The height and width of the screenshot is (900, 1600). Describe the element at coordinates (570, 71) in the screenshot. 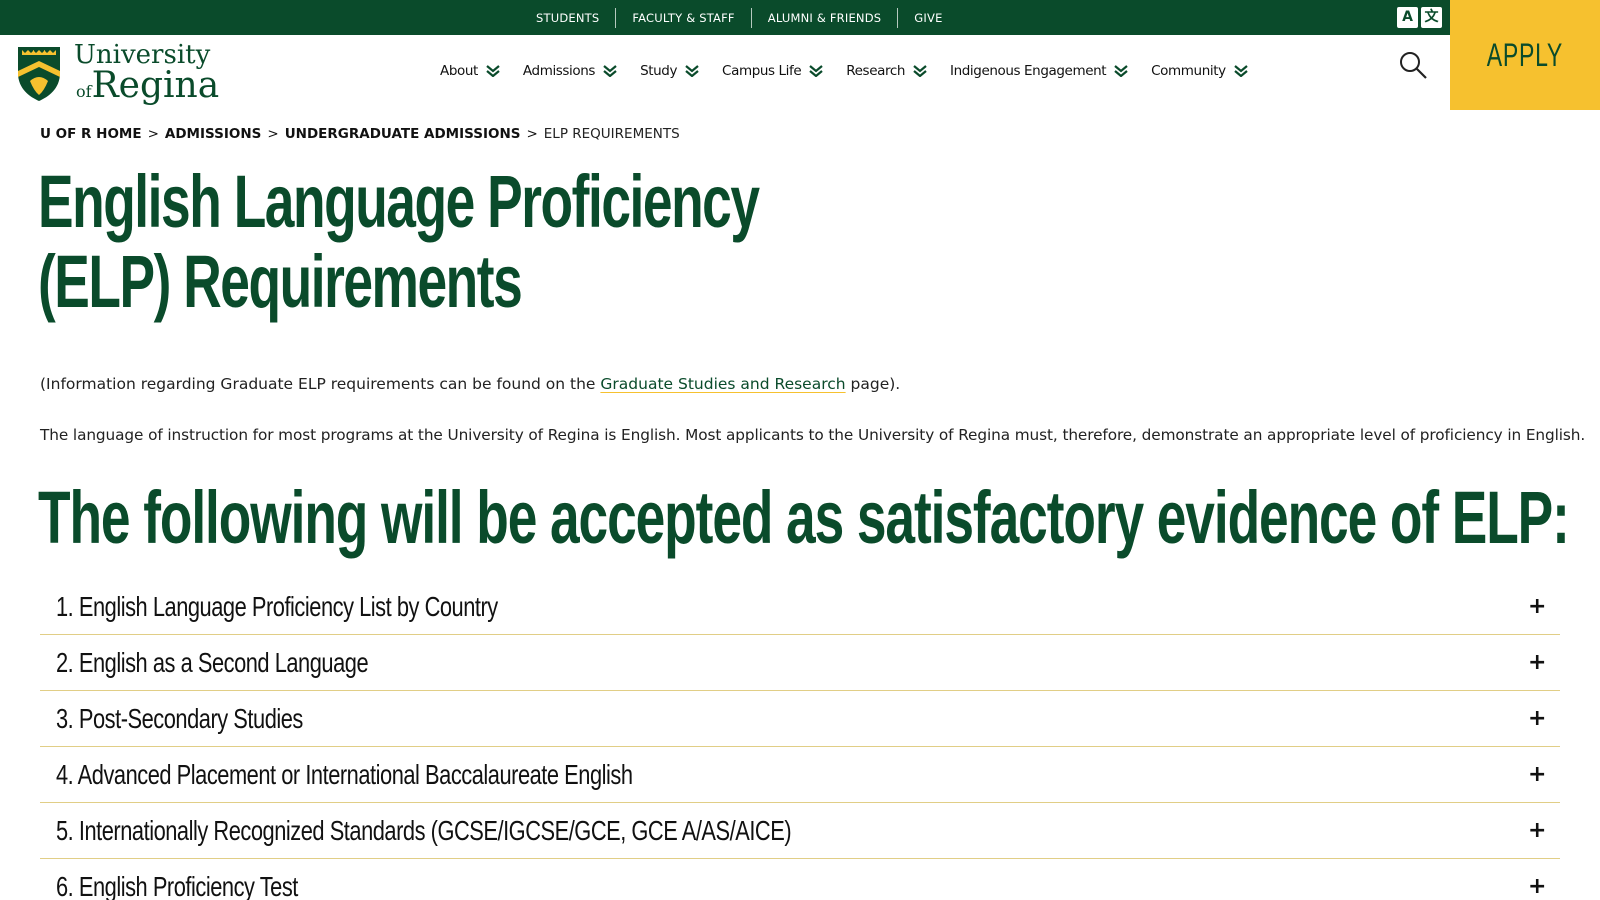

I see `nav-item-admissions: Admissions` at that location.